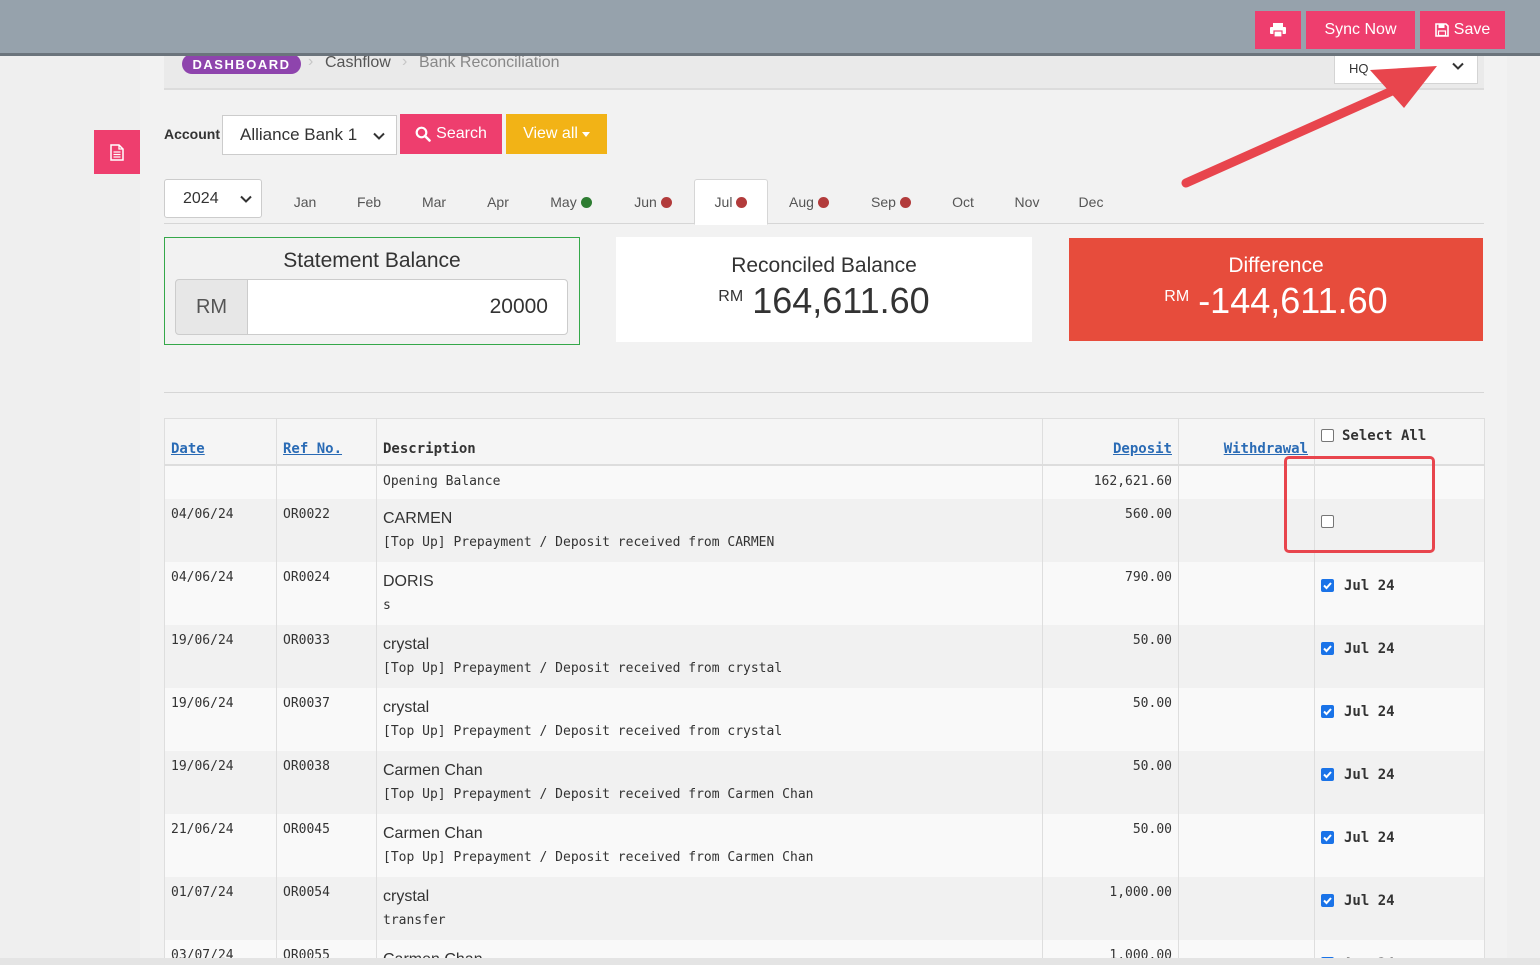 The width and height of the screenshot is (1540, 965). Describe the element at coordinates (326, 656) in the screenshot. I see `cell-ref: OR0033` at that location.